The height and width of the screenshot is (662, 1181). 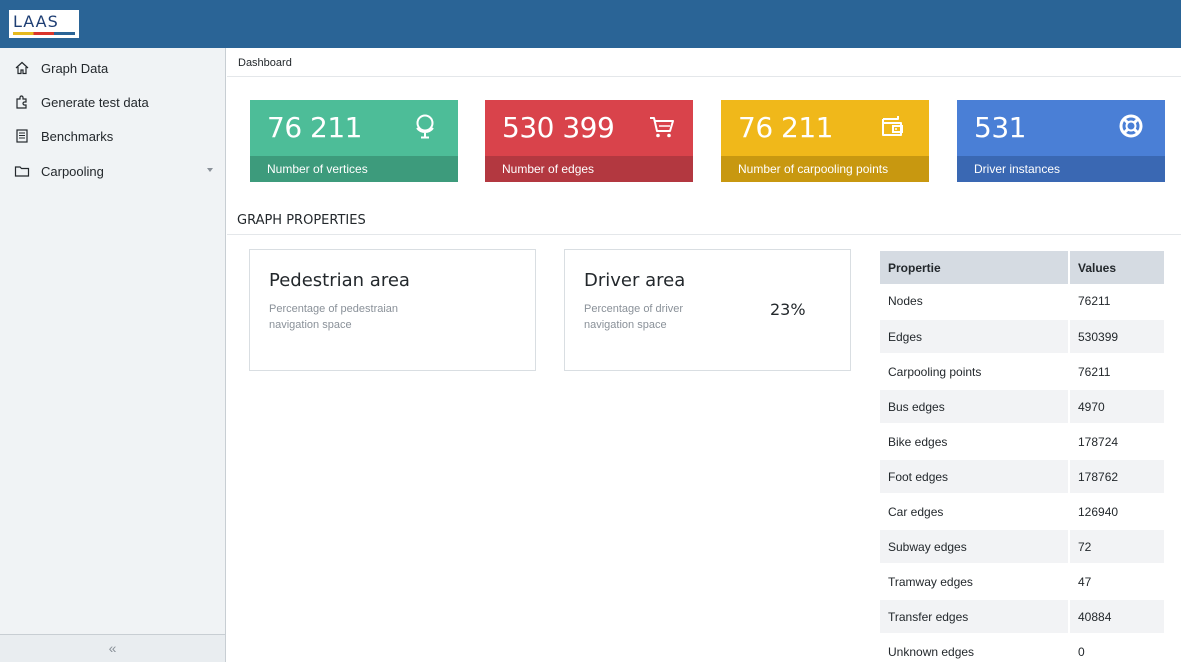 What do you see at coordinates (975, 337) in the screenshot?
I see `property-name: Edges` at bounding box center [975, 337].